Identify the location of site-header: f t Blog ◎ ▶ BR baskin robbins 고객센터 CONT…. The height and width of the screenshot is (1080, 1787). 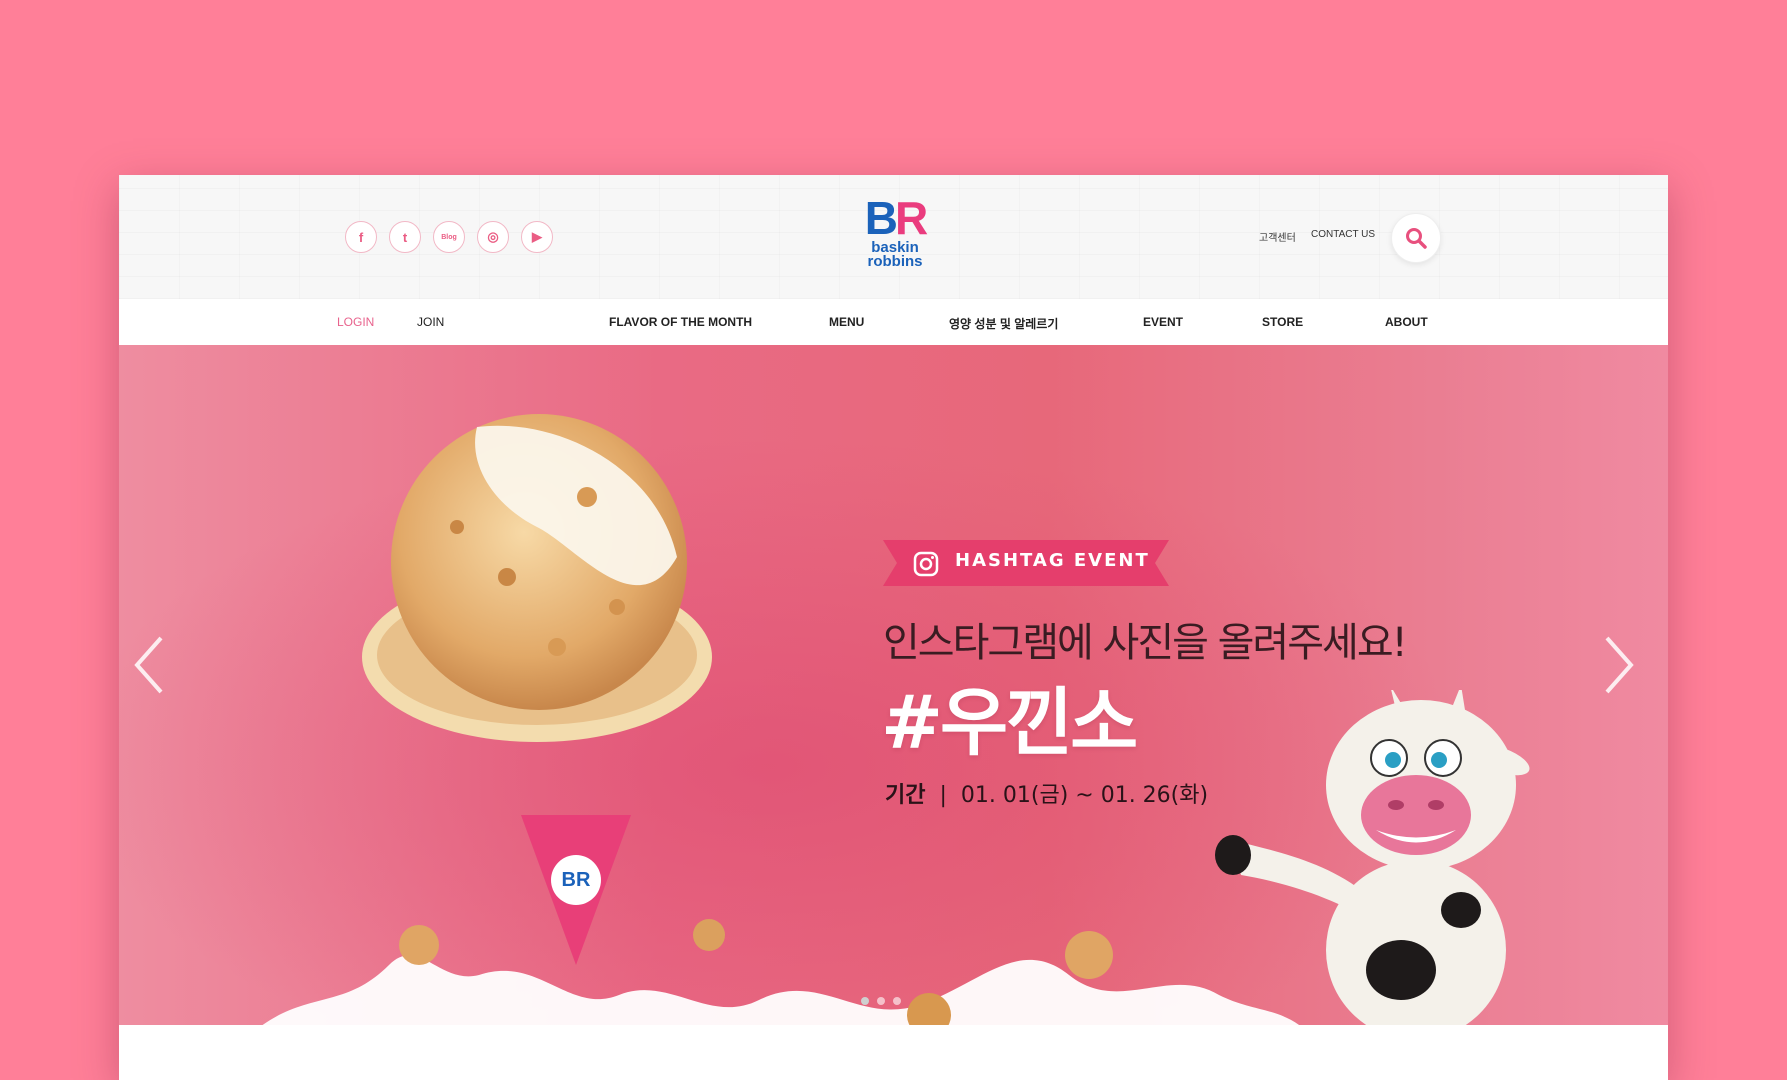
(893, 237).